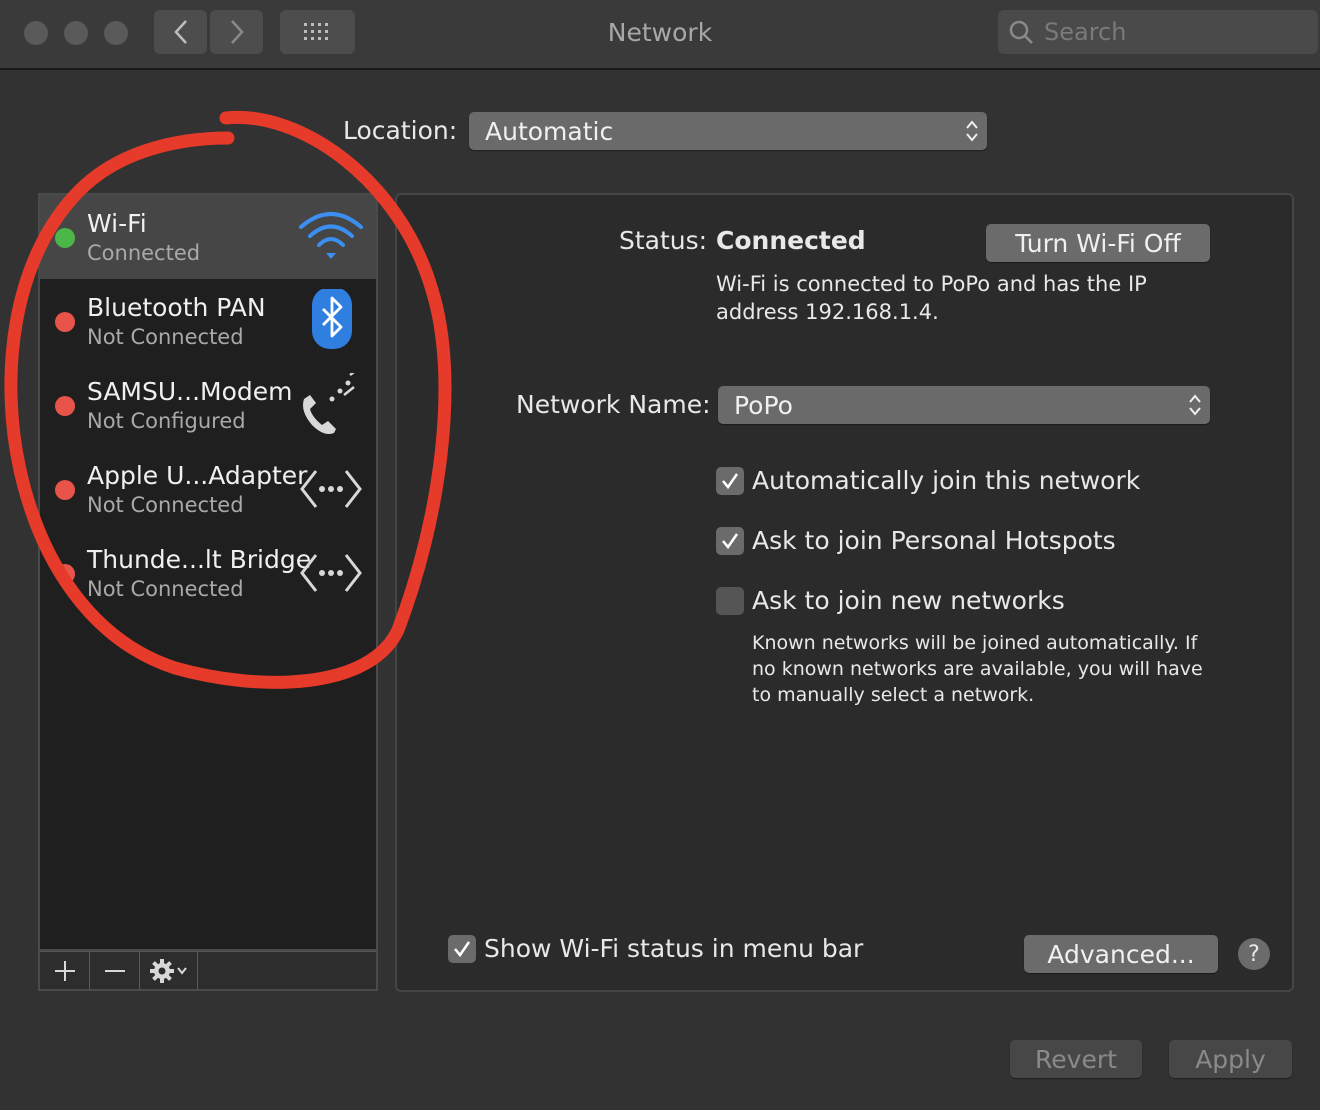 This screenshot has height=1110, width=1320. I want to click on auto-join-label: Automatically join this network, so click(946, 480).